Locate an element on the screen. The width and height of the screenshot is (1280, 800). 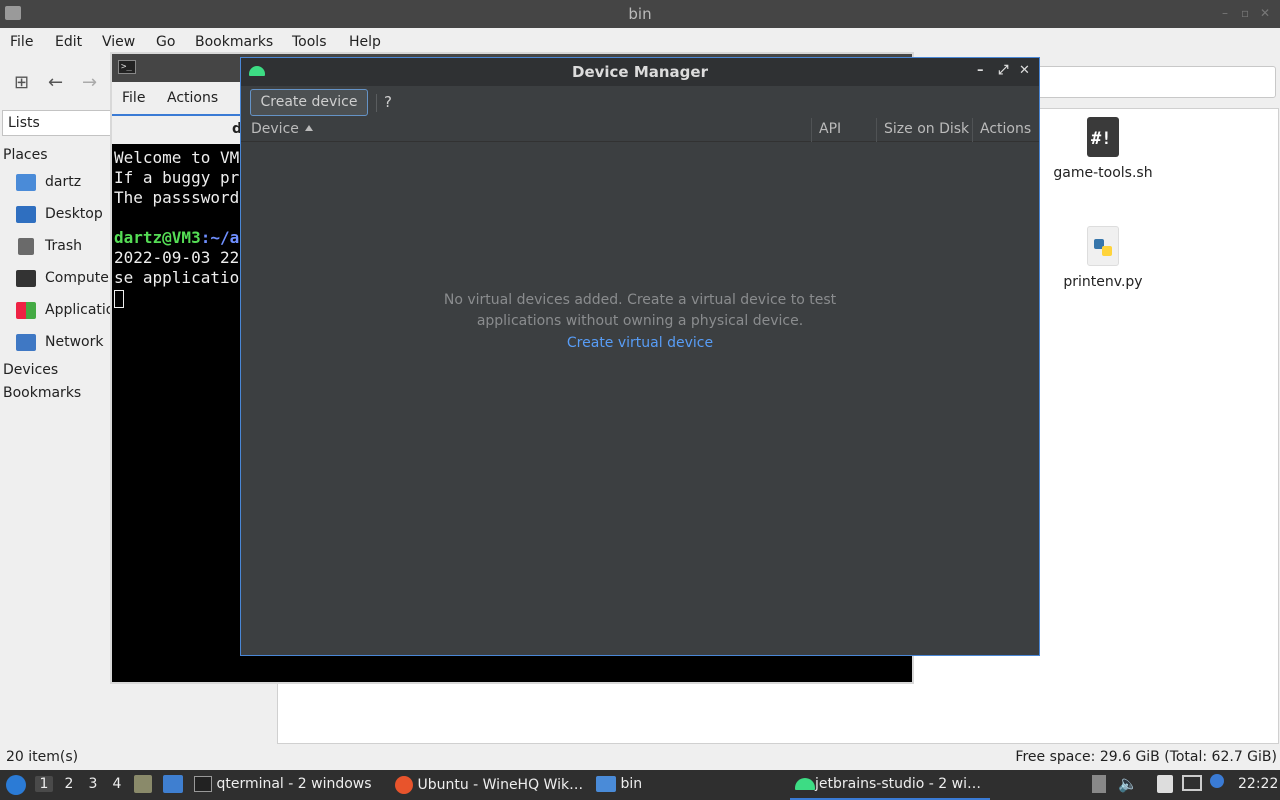
tray-eject-icon is located at coordinates (1099, 784).